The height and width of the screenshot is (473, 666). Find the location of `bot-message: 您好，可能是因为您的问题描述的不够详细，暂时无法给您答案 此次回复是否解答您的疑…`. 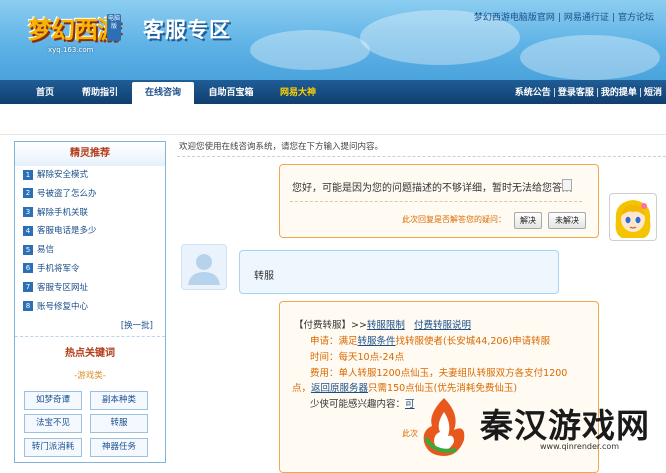

bot-message: 您好，可能是因为您的问题描述的不够详细，暂时无法给您答案 此次回复是否解答您的疑… is located at coordinates (439, 201).